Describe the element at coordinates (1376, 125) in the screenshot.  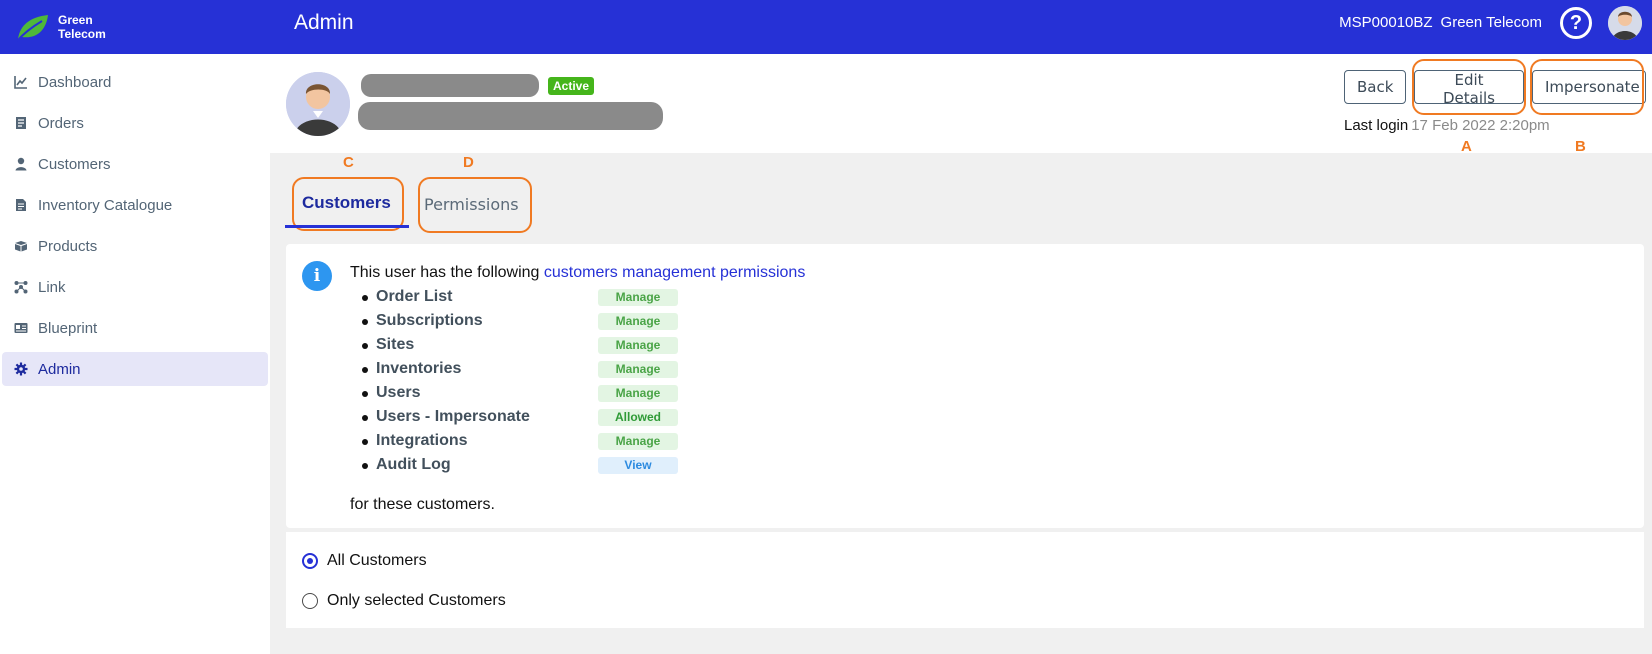
I see `last-login-label: Last login` at that location.